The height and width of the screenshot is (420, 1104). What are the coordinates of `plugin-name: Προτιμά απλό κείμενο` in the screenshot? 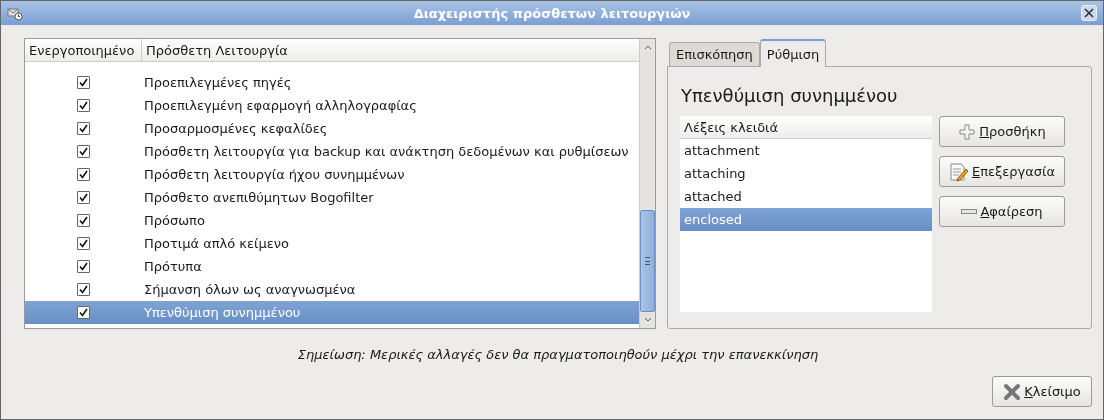 It's located at (216, 243).